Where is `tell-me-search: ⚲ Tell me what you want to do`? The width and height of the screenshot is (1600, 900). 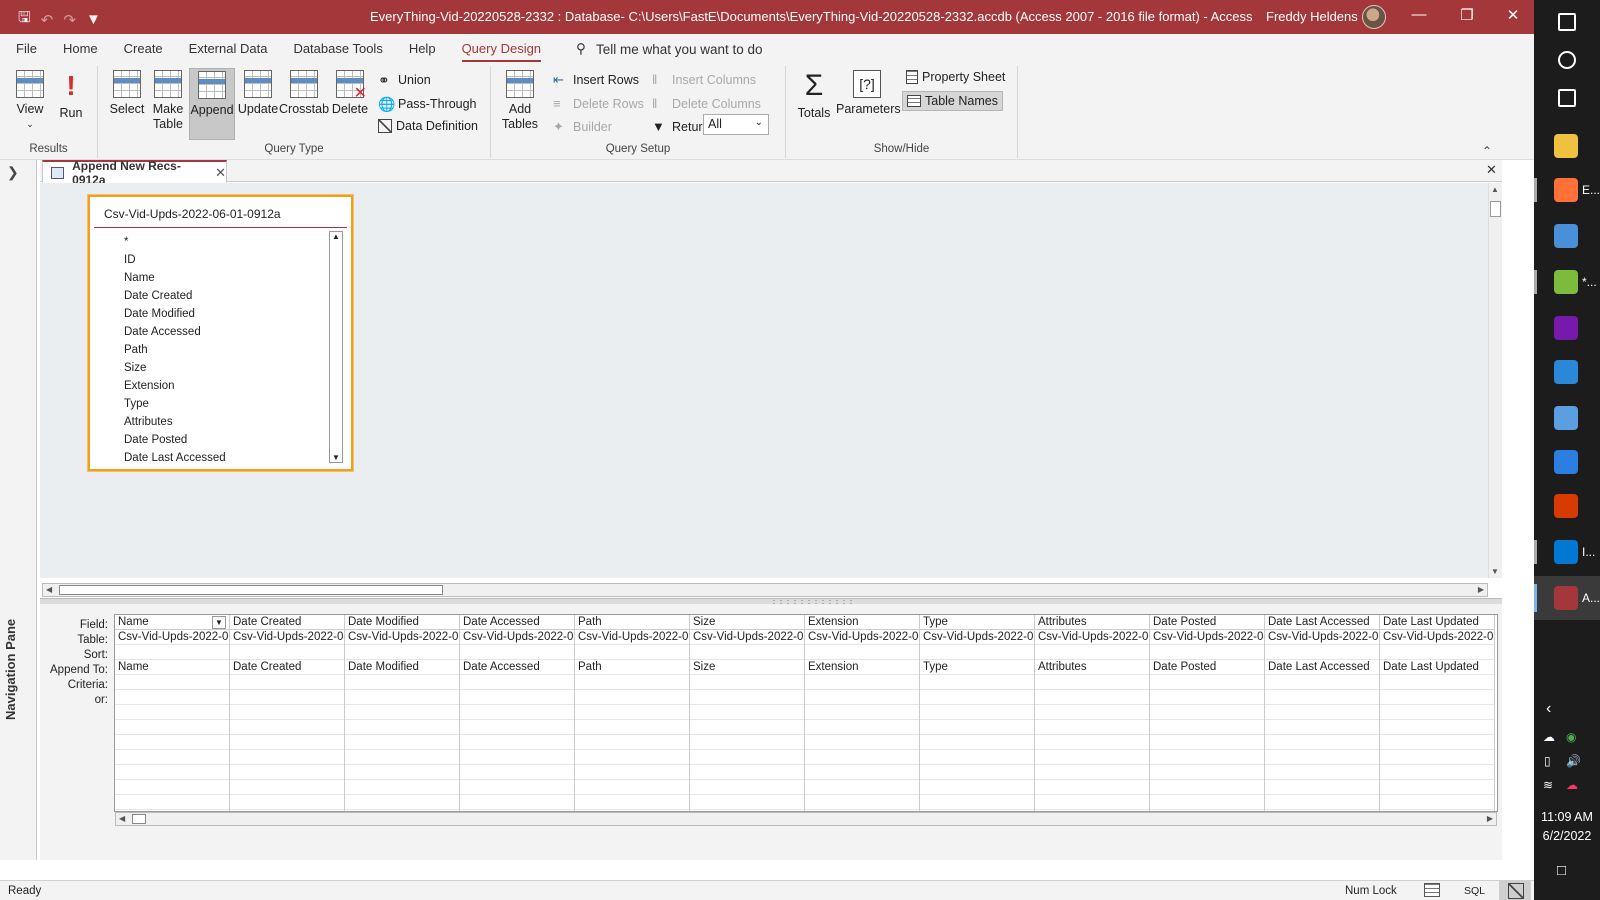 tell-me-search: ⚲ Tell me what you want to do is located at coordinates (669, 49).